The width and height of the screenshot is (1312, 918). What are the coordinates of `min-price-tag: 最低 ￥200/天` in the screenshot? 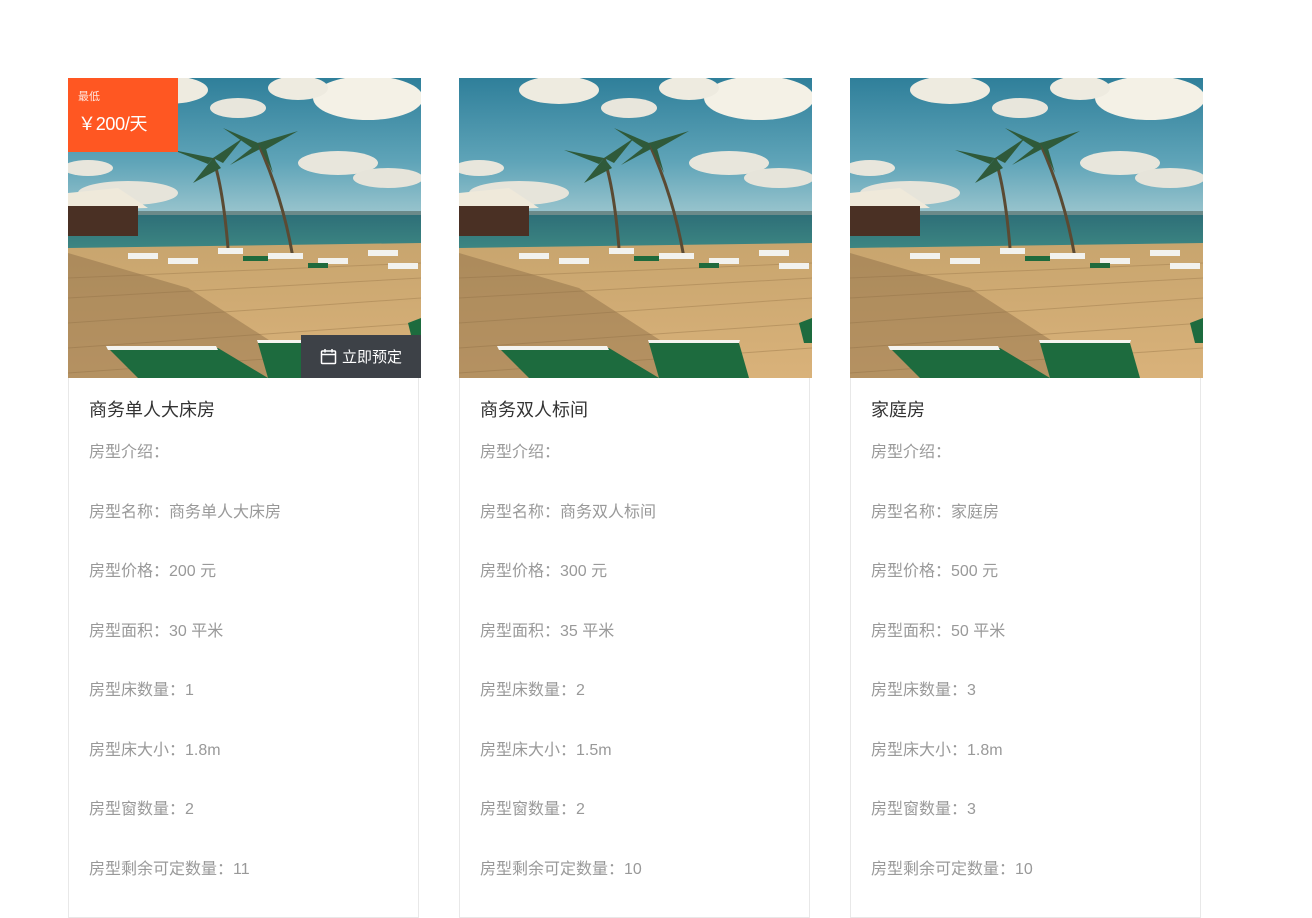 It's located at (123, 115).